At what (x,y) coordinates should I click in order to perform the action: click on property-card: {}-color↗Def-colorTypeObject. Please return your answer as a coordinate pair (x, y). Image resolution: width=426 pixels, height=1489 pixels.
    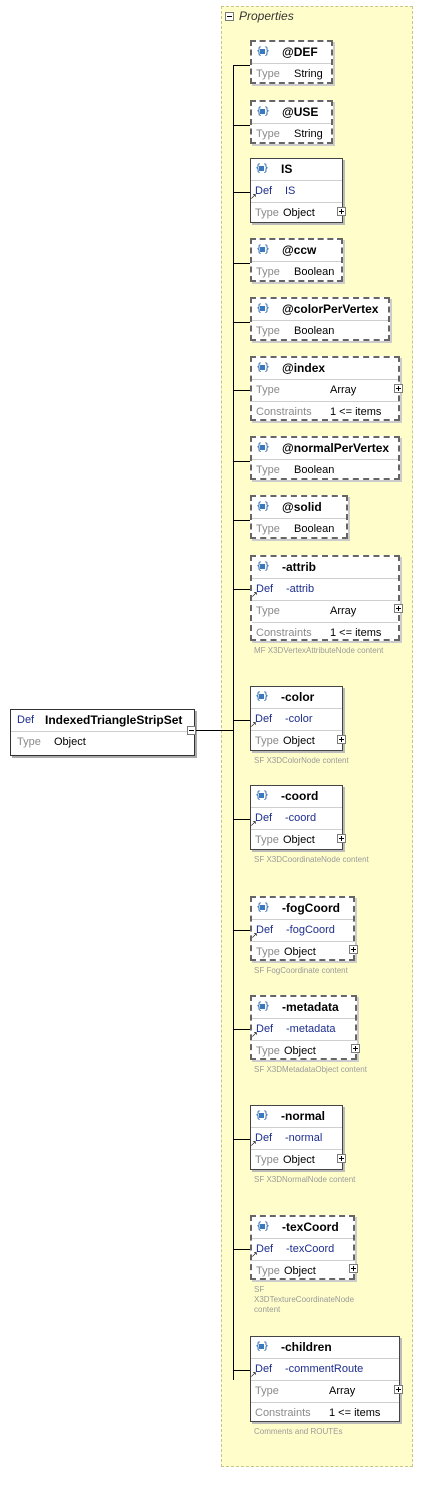
    Looking at the image, I should click on (296, 718).